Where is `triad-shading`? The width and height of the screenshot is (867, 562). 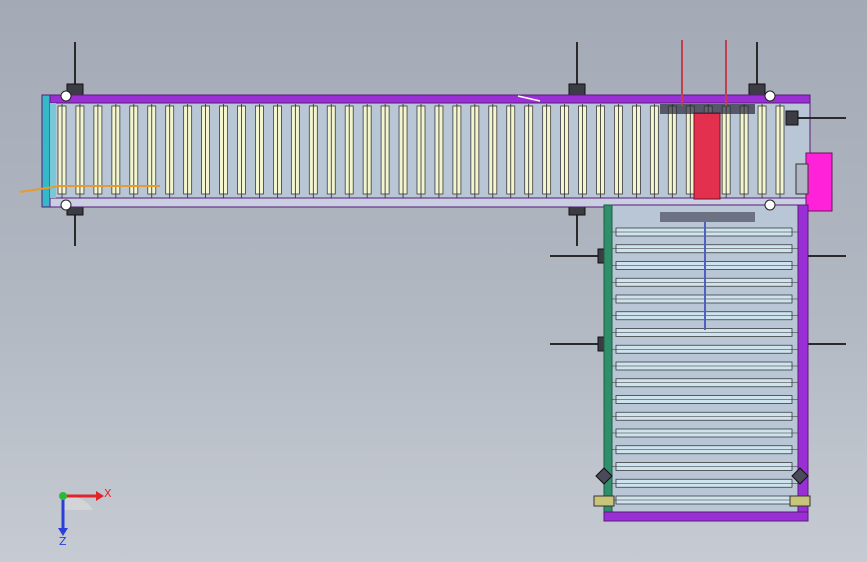
triad-shading is located at coordinates (78, 502).